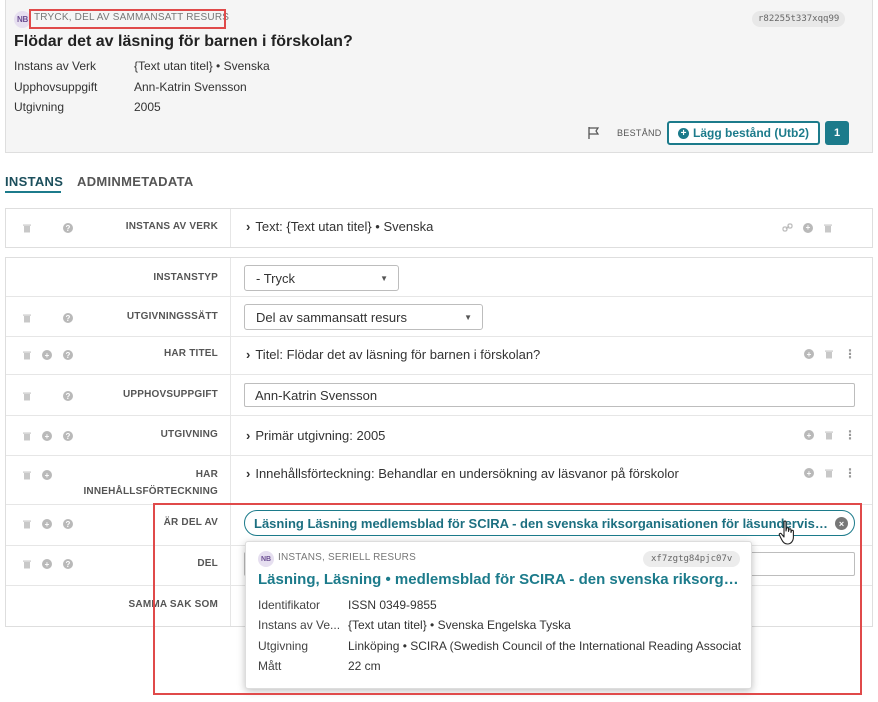 Image resolution: width=878 pixels, height=702 pixels. What do you see at coordinates (147, 107) in the screenshot?
I see `meta-value: 2005` at bounding box center [147, 107].